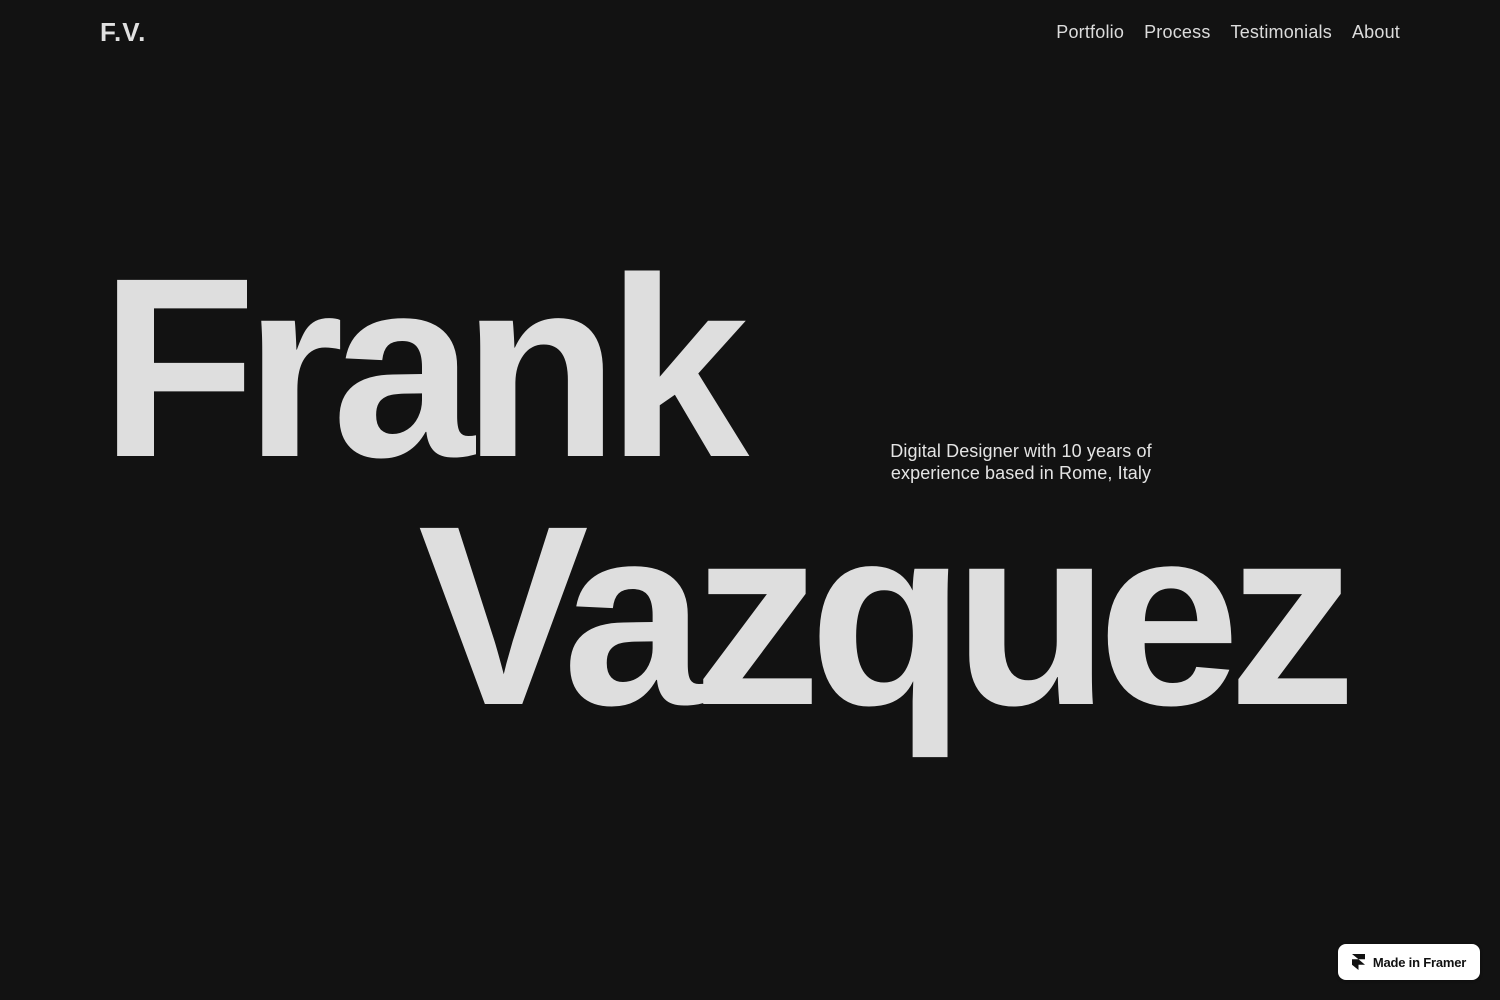  I want to click on nav-process-link: Process, so click(1177, 32).